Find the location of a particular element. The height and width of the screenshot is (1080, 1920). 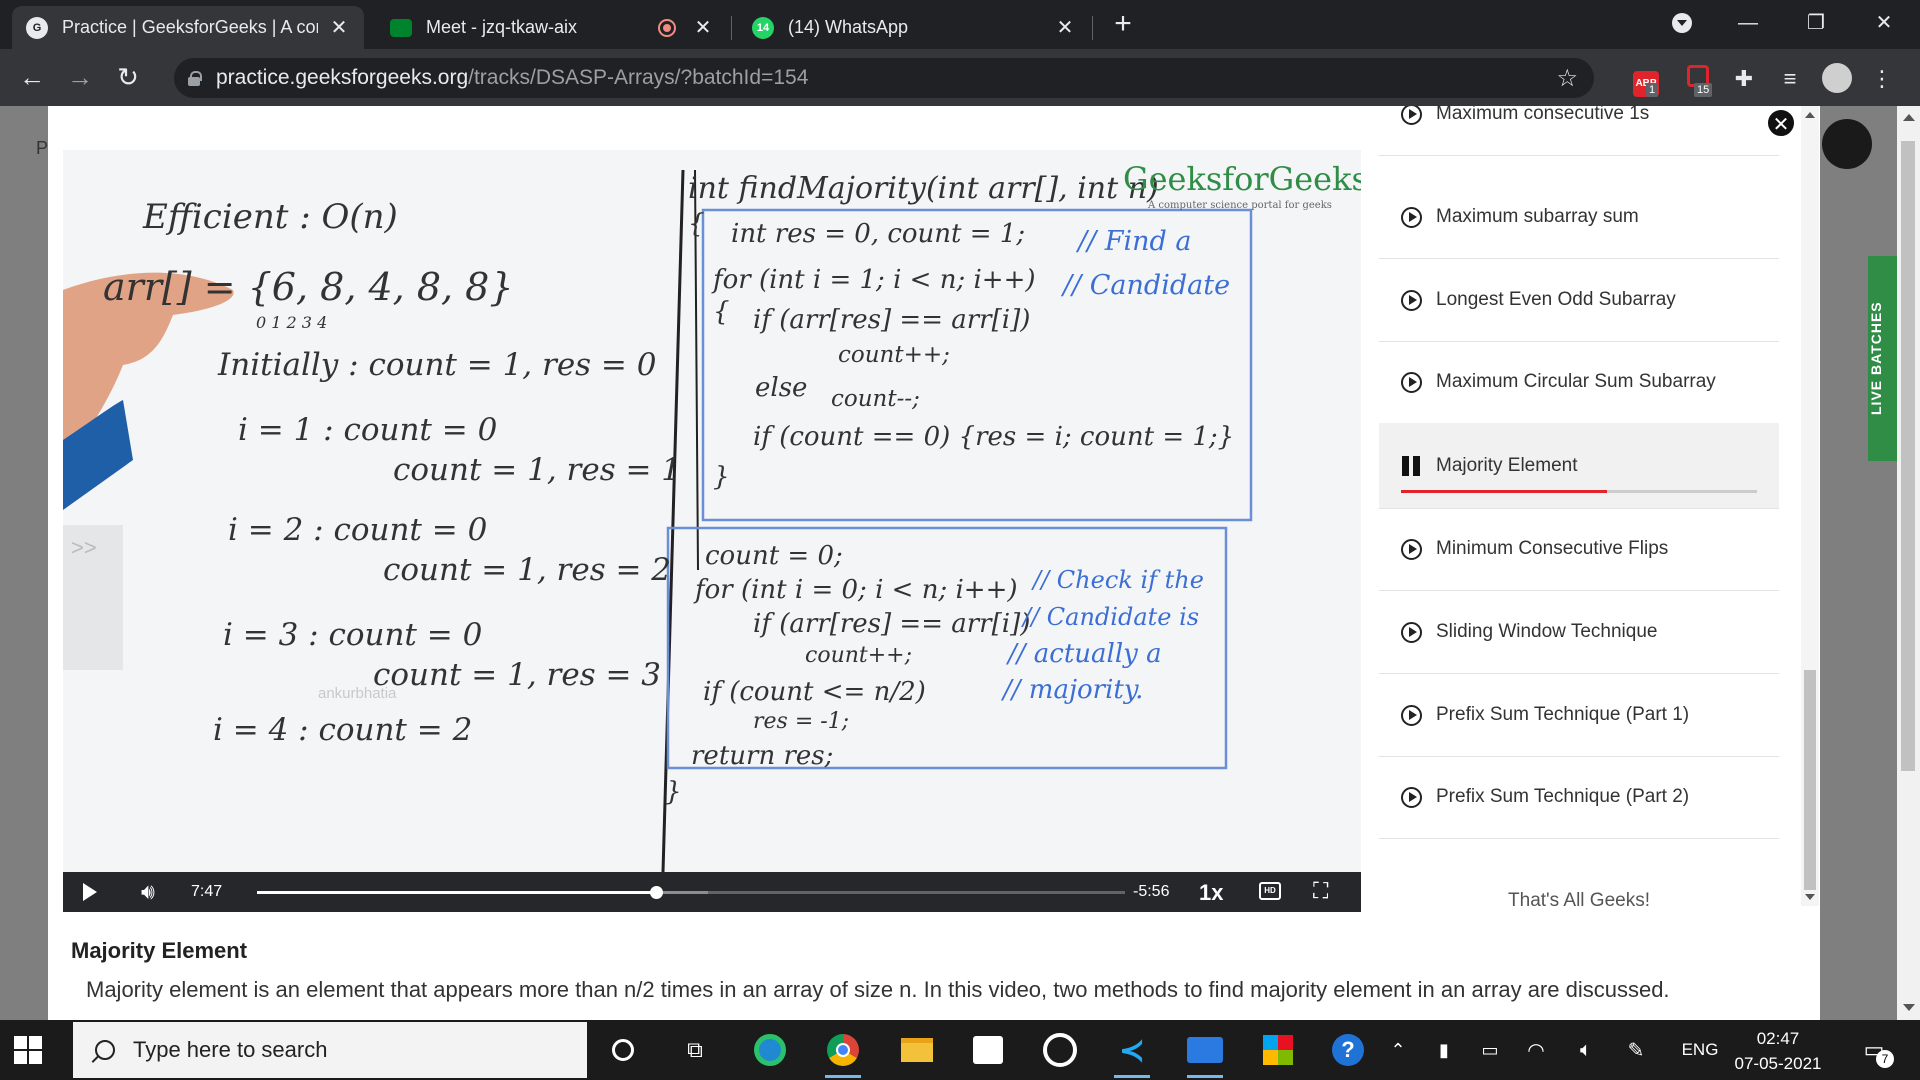

chrome-icon is located at coordinates (843, 1055).